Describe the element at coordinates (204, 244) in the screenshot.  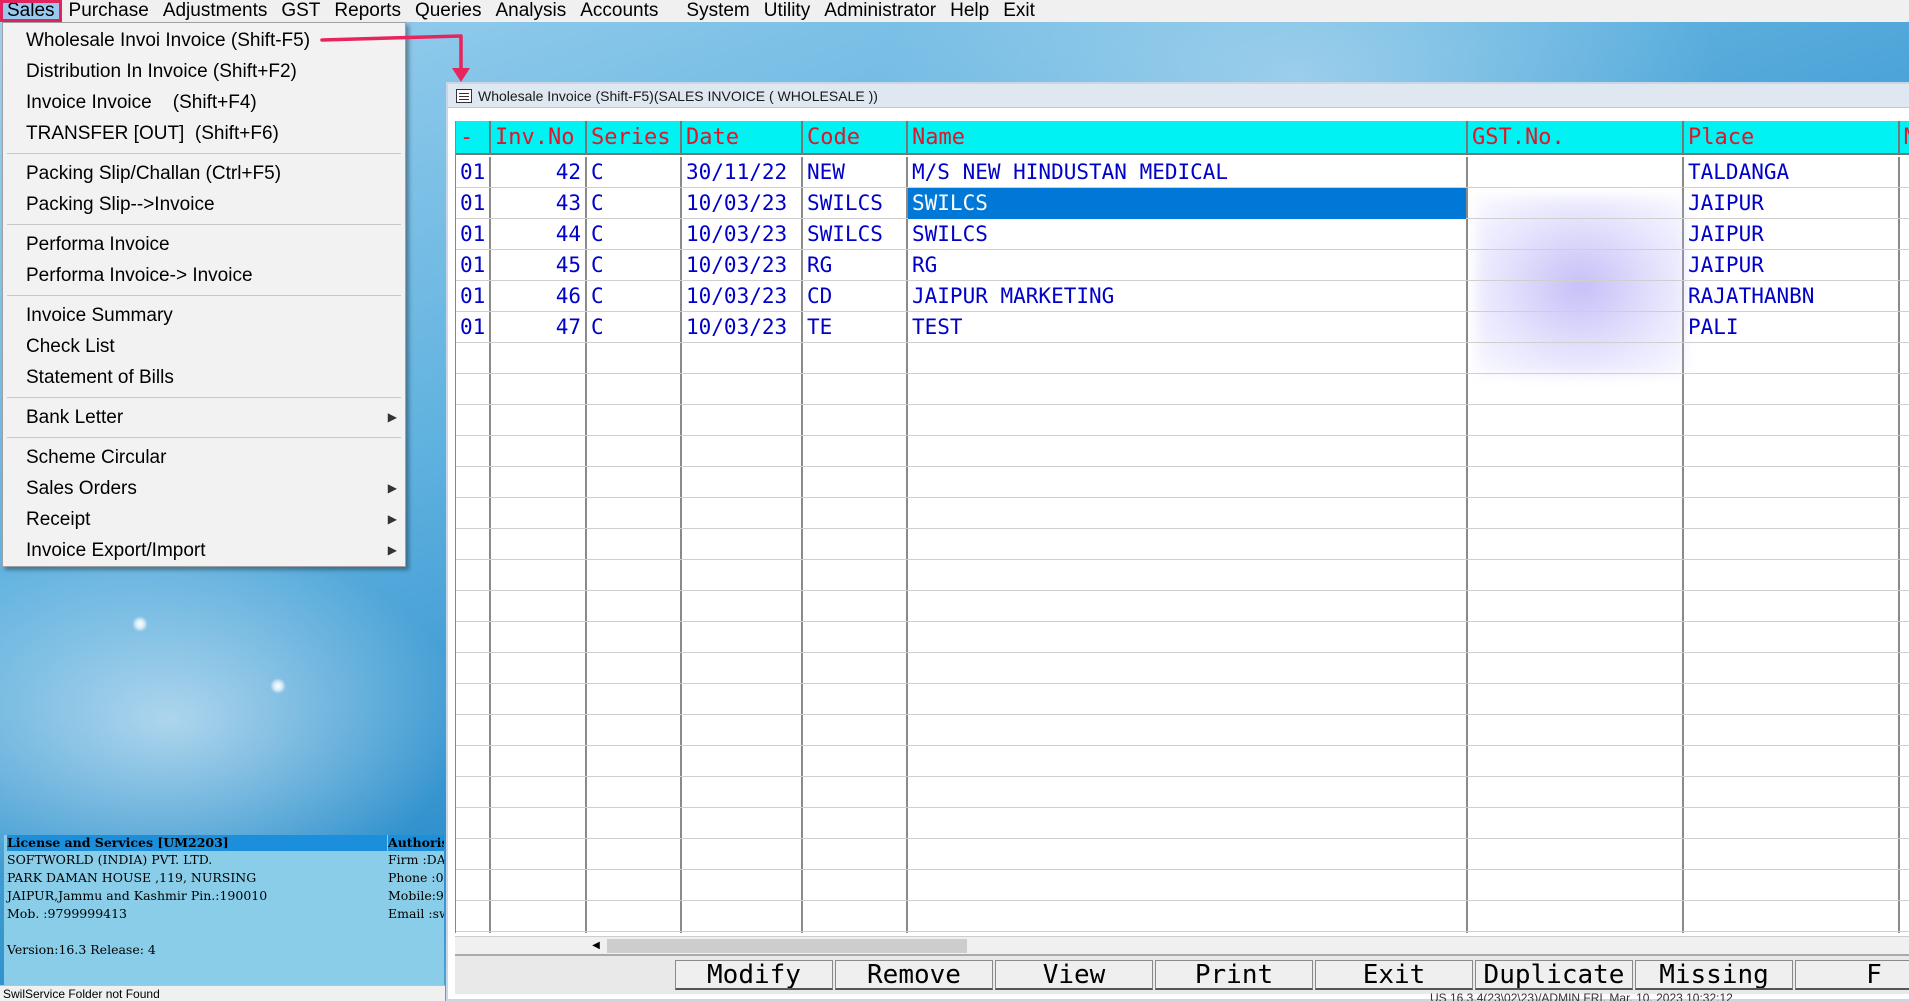
I see `menu-item-performa-invoice: Performa Invoice` at that location.